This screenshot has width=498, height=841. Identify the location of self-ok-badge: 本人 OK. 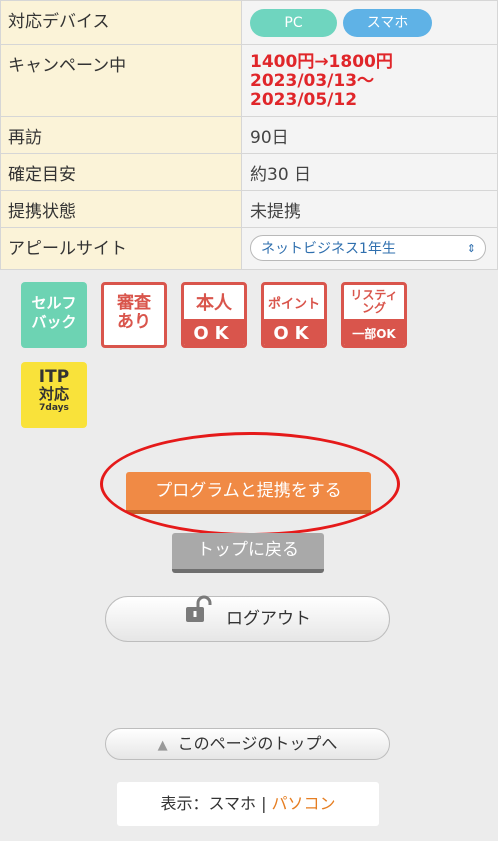
(214, 315).